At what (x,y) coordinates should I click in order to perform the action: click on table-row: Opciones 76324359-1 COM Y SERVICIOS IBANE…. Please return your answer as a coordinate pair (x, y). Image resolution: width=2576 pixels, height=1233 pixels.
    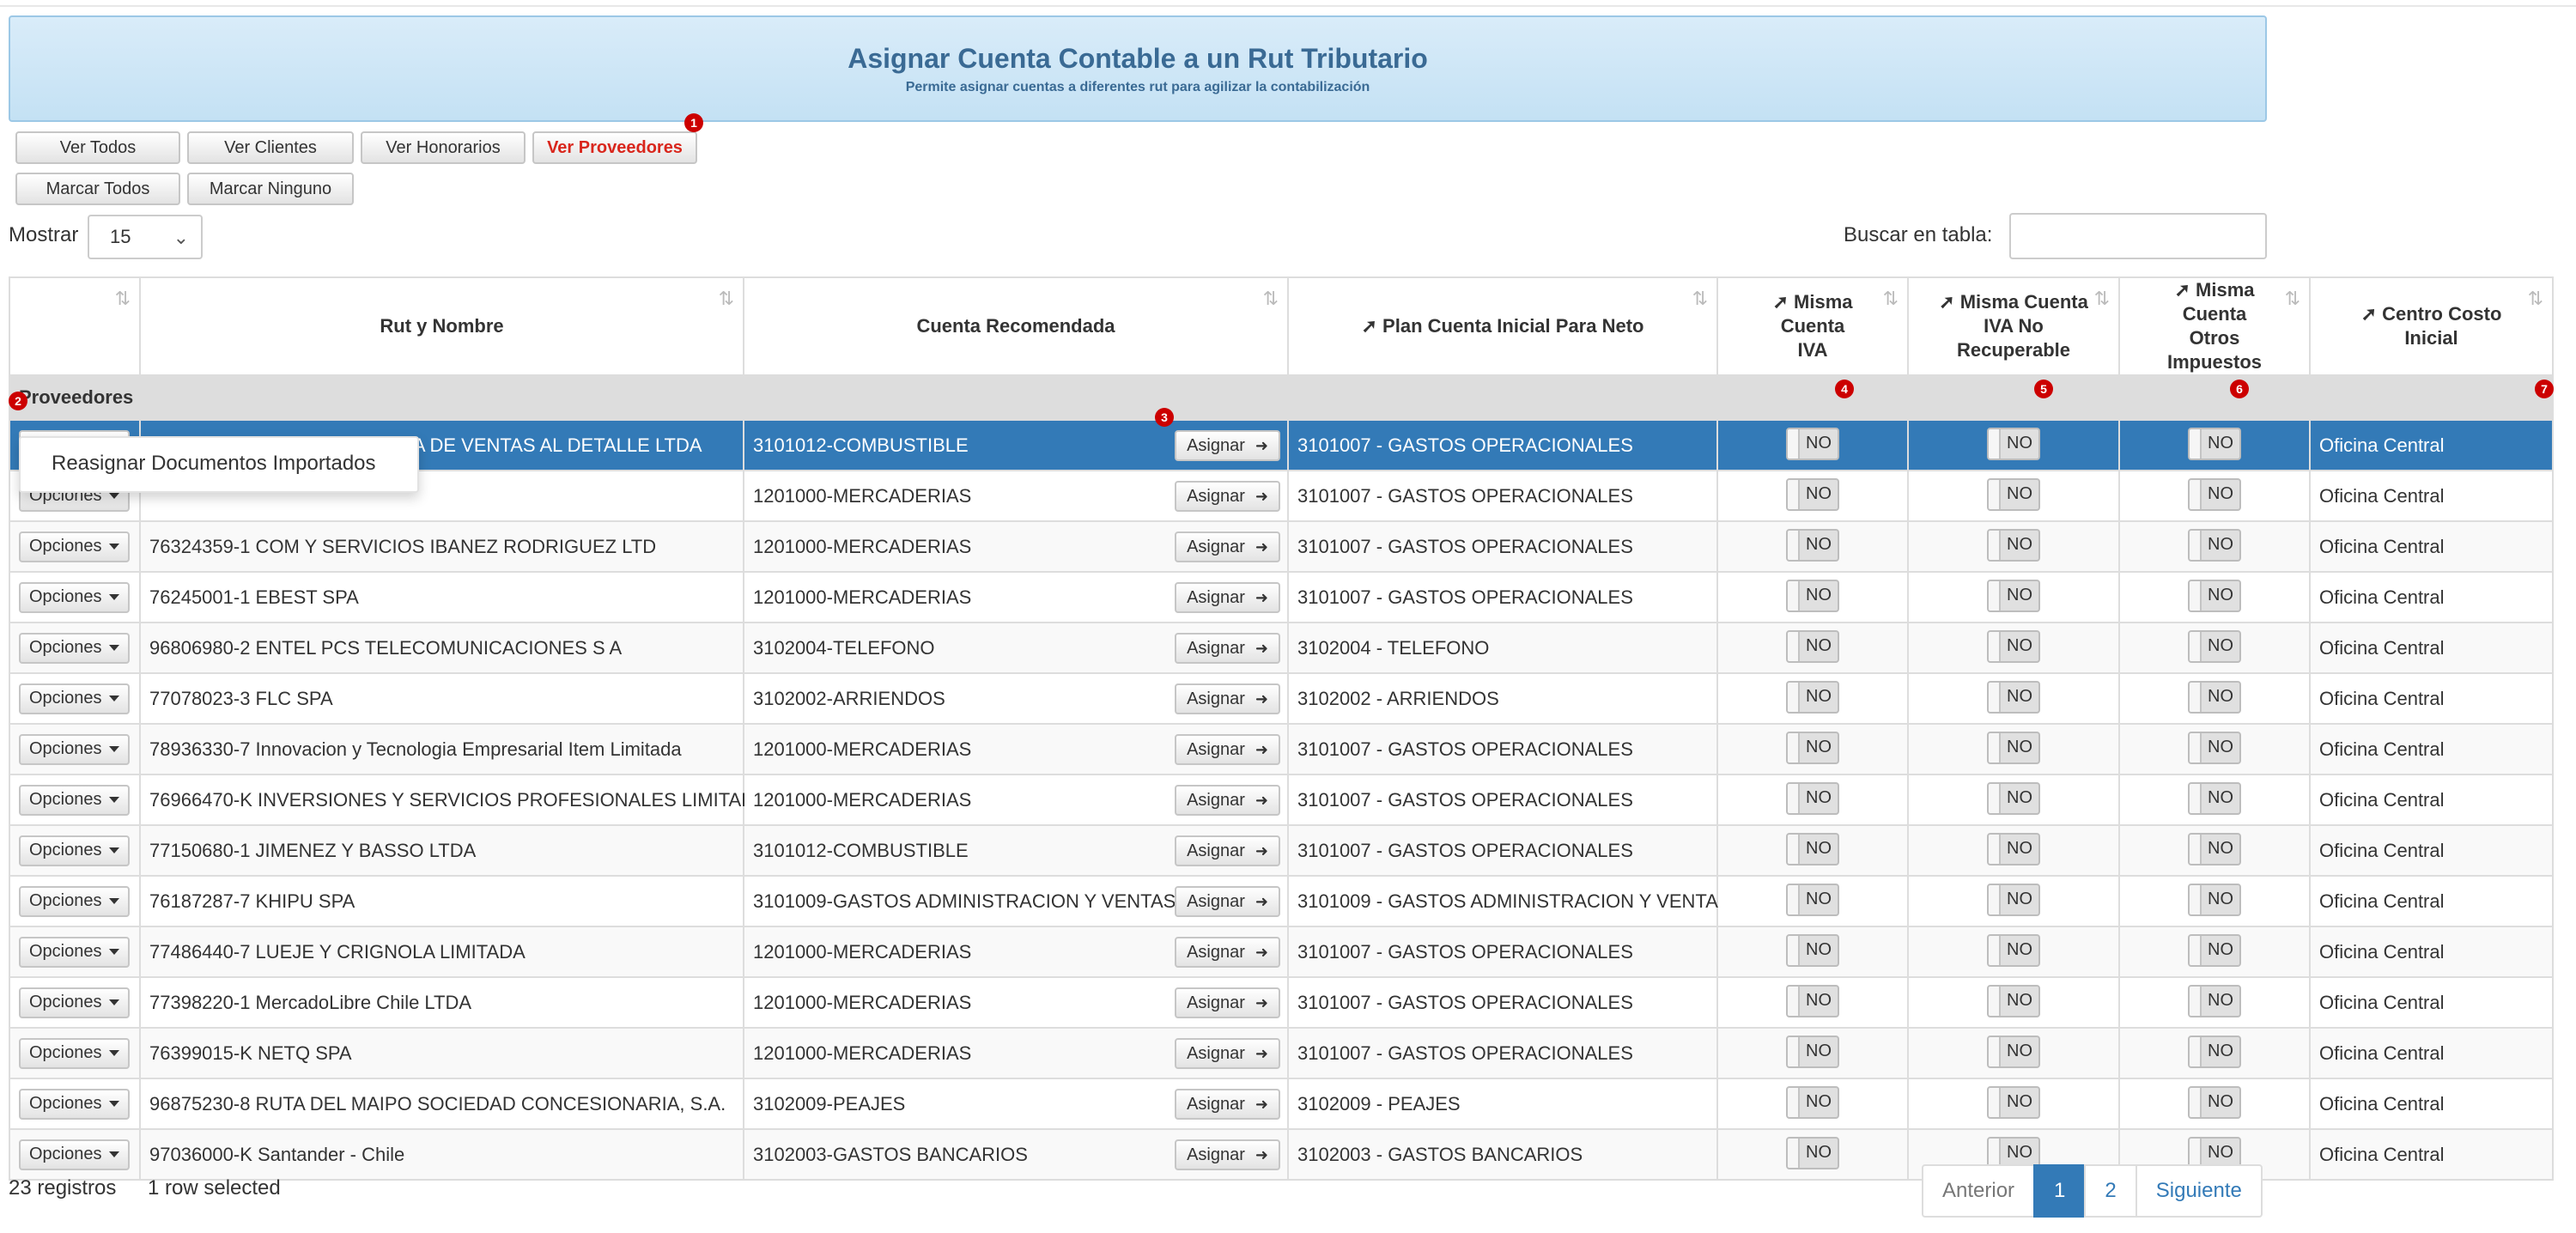
    Looking at the image, I should click on (1281, 546).